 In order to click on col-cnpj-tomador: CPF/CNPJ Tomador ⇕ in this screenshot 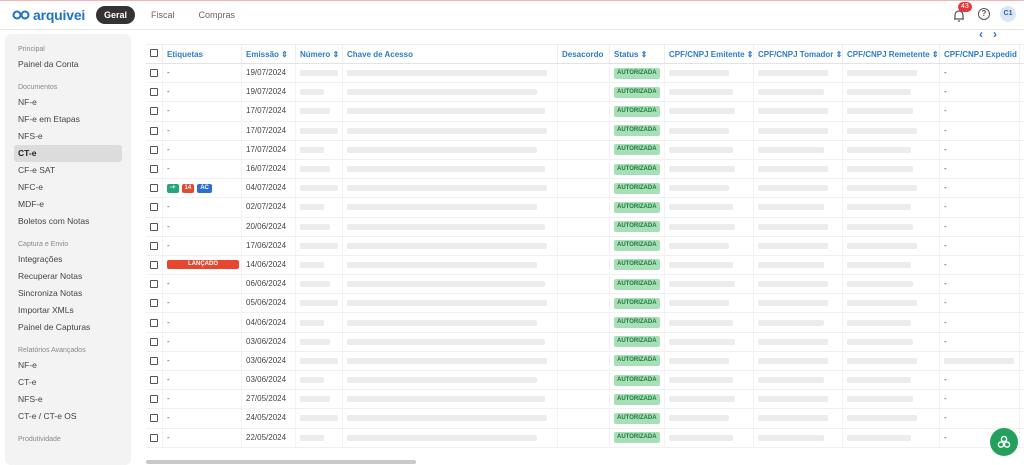, I will do `click(798, 54)`.